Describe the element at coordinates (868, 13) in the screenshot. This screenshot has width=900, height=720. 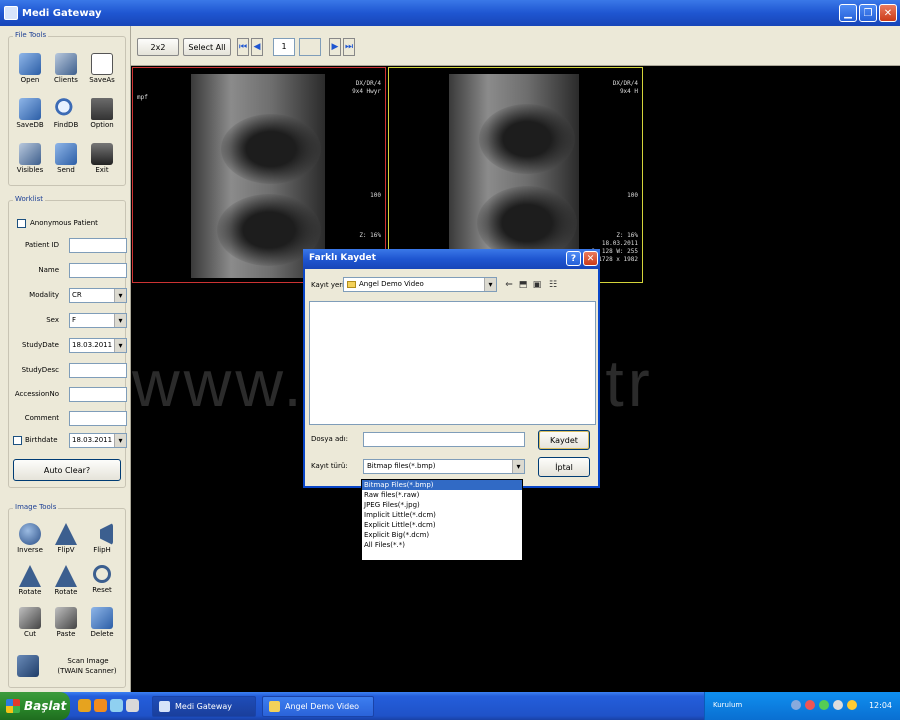
I see `maximize-button: ❐` at that location.